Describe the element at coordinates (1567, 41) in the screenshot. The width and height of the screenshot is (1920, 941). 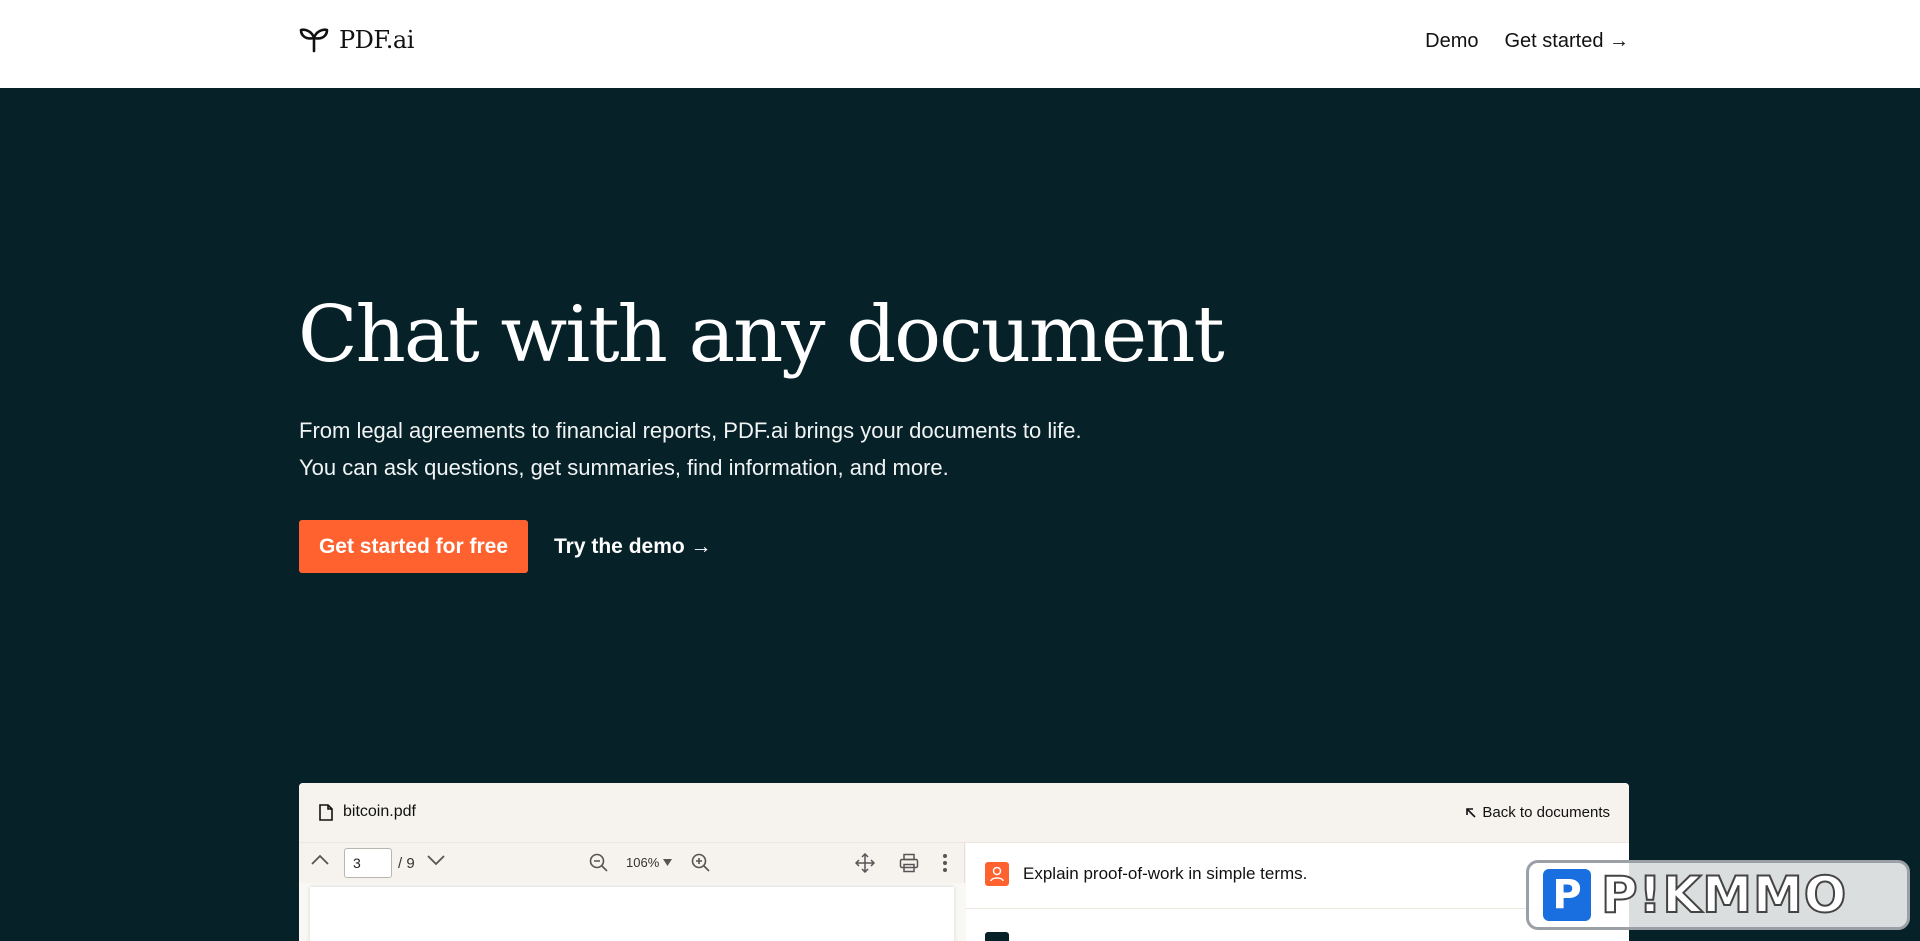
I see `nav-get-started-link: Get started →` at that location.